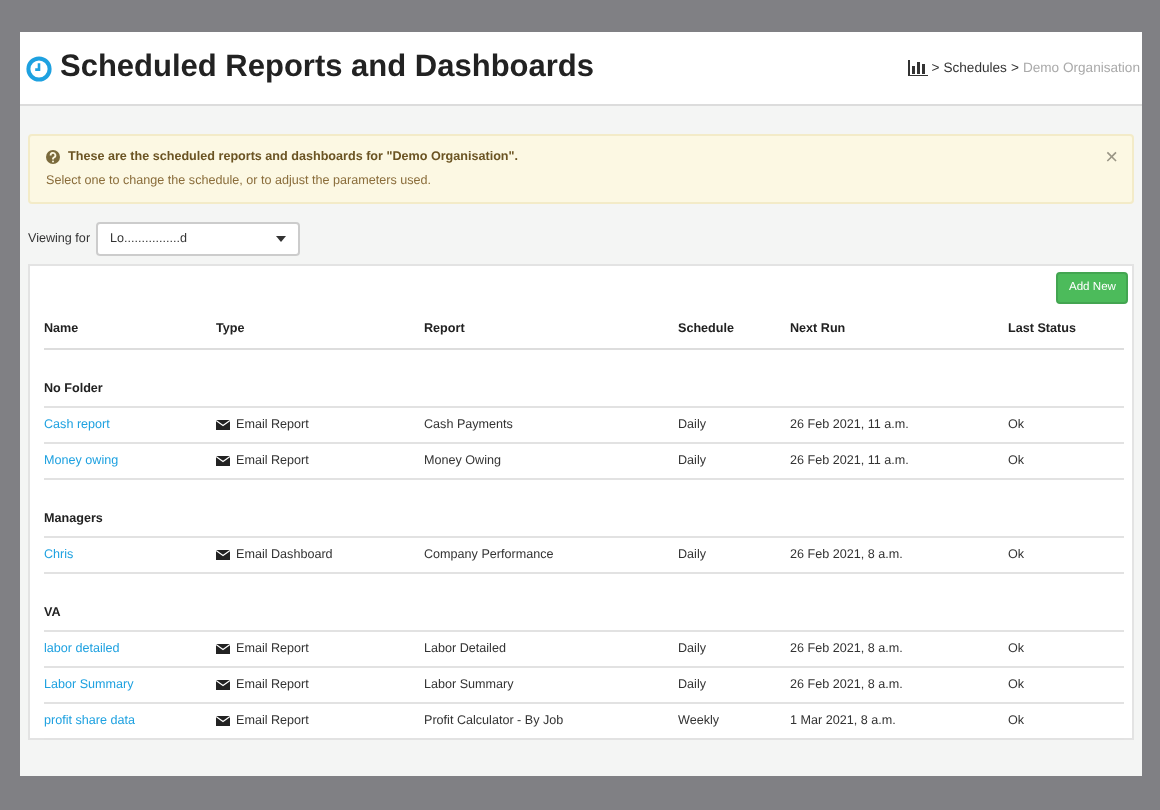 Image resolution: width=1160 pixels, height=810 pixels. Describe the element at coordinates (1111, 158) in the screenshot. I see `close-button: ×` at that location.